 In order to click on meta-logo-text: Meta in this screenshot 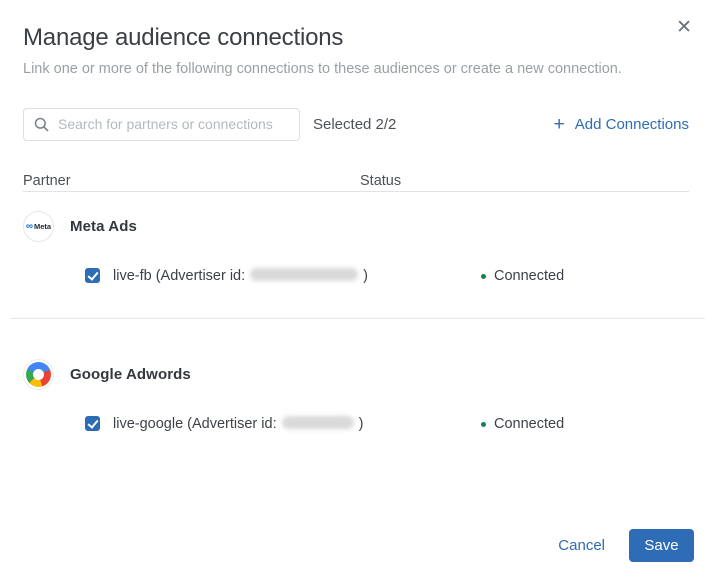, I will do `click(43, 226)`.